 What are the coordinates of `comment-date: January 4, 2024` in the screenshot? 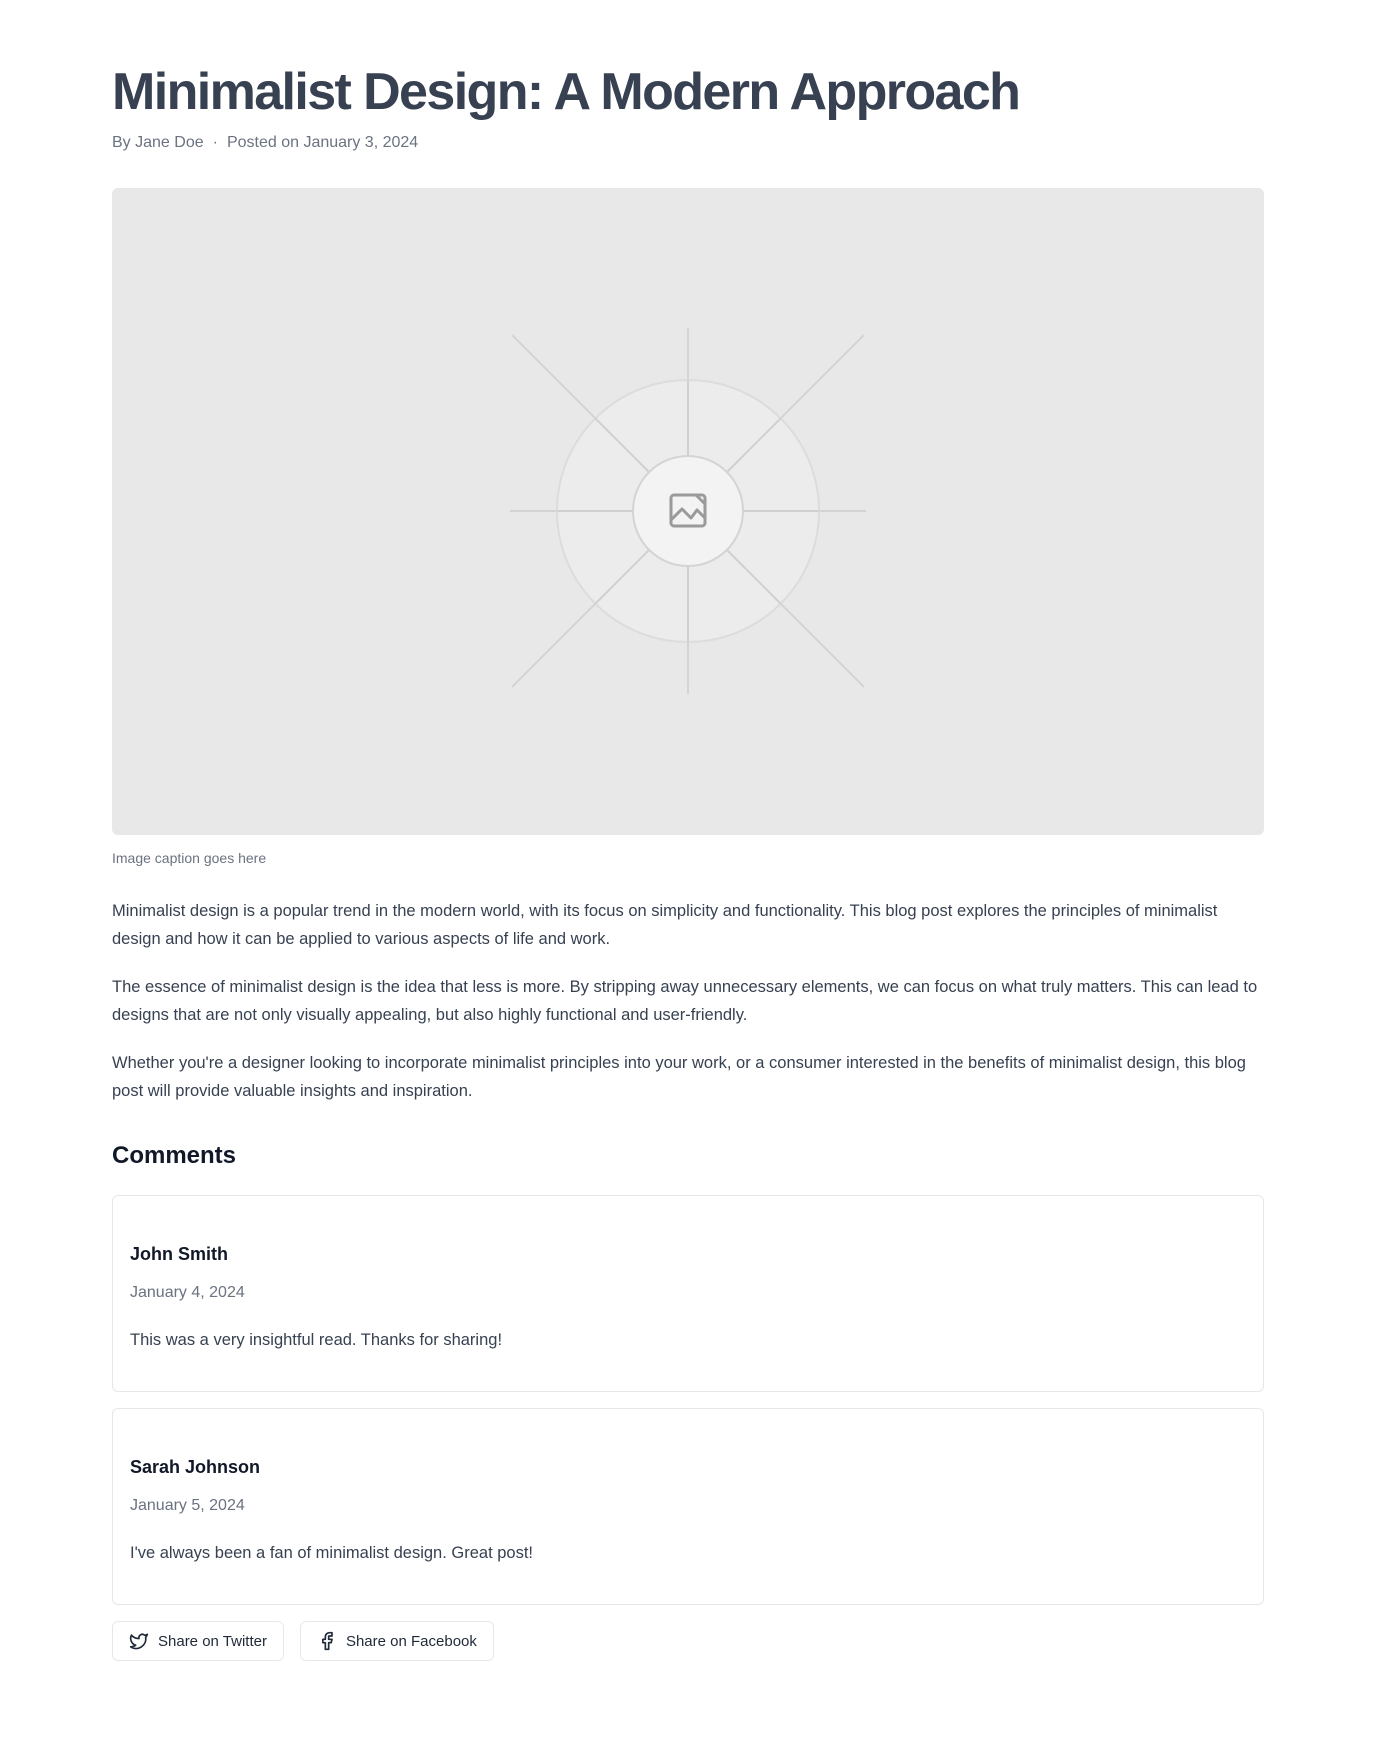 It's located at (187, 1292).